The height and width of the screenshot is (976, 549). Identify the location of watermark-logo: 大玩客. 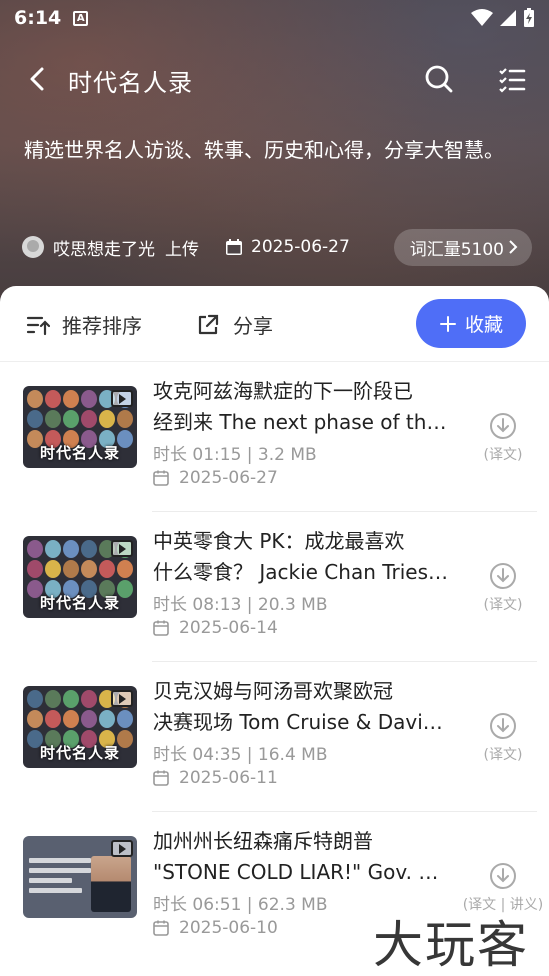
(451, 945).